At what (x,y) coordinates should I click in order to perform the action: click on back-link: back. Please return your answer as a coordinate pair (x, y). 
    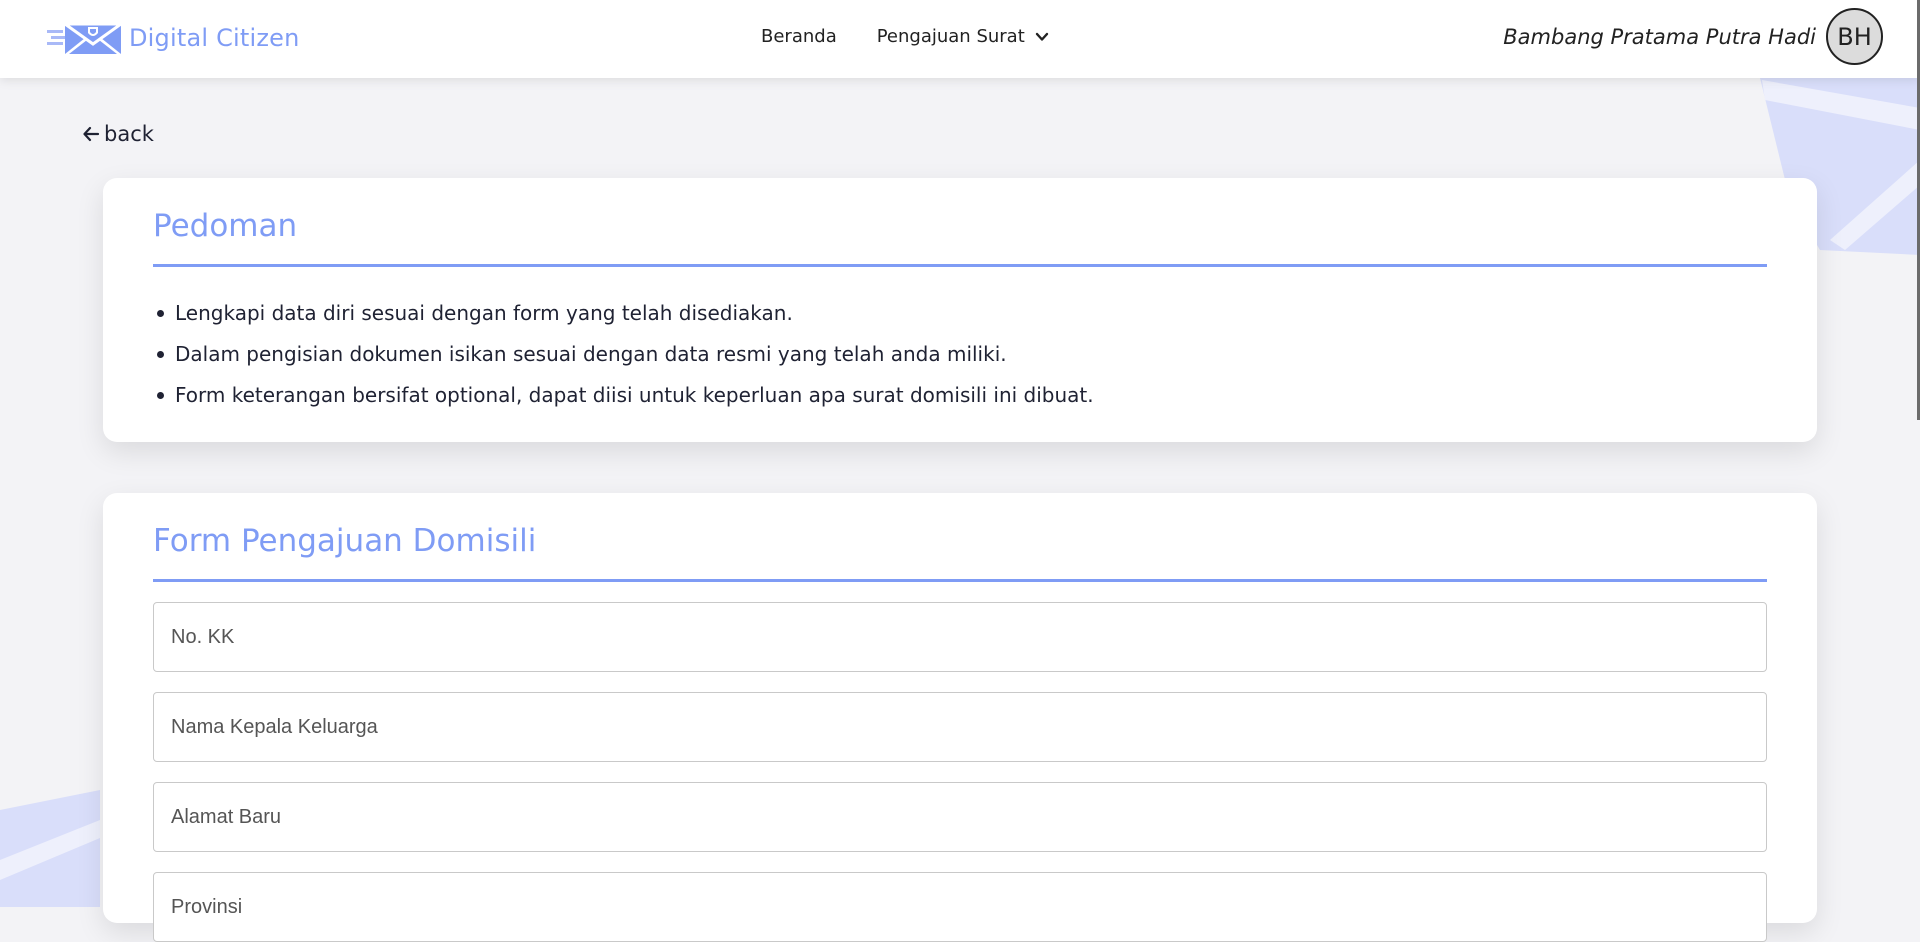
    Looking at the image, I should click on (118, 134).